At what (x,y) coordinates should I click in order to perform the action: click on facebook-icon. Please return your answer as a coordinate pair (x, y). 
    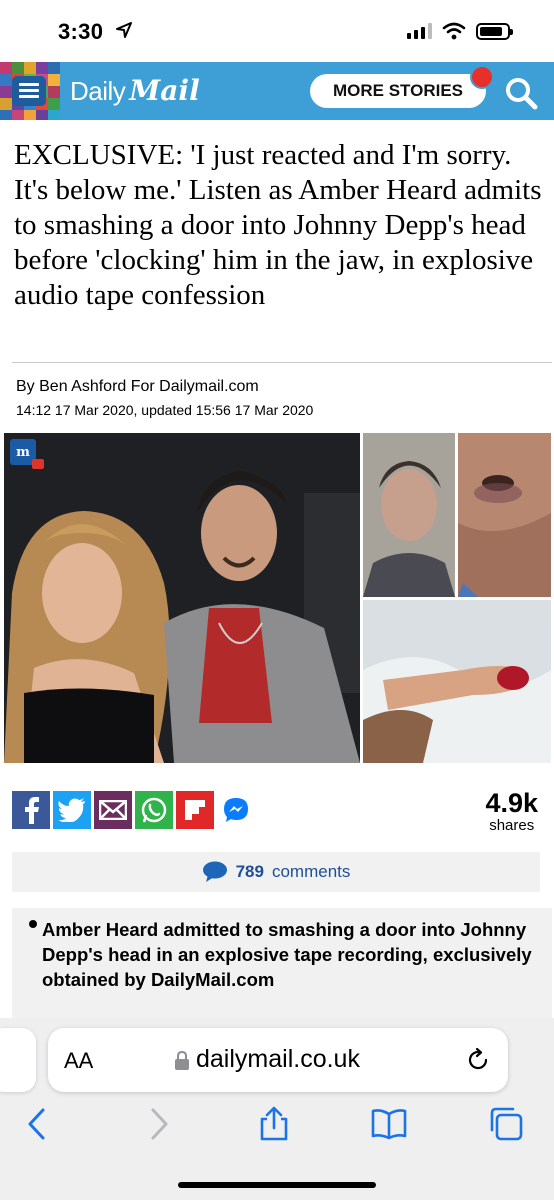
    Looking at the image, I should click on (32, 810).